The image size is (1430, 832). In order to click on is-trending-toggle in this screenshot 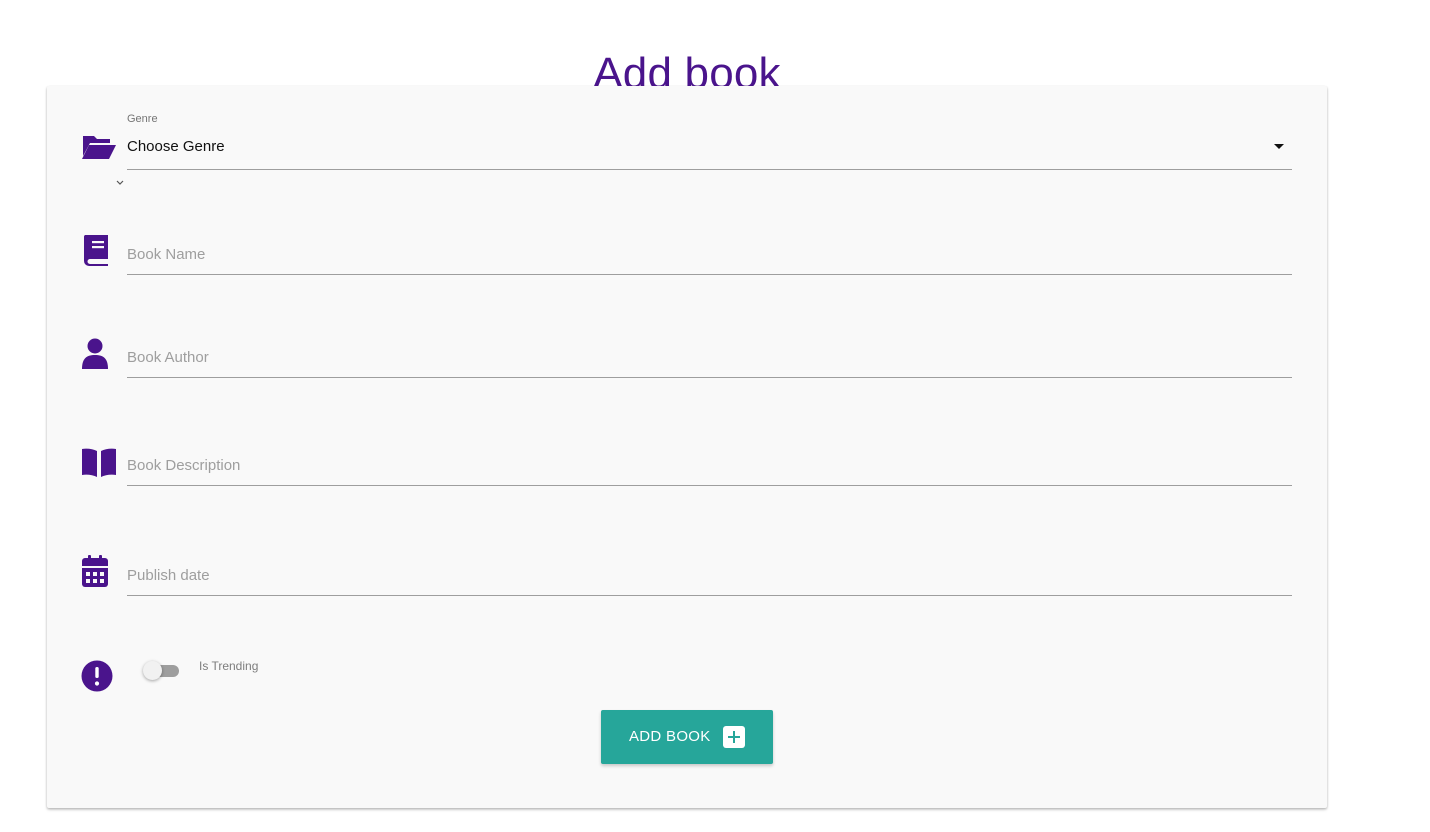, I will do `click(162, 670)`.